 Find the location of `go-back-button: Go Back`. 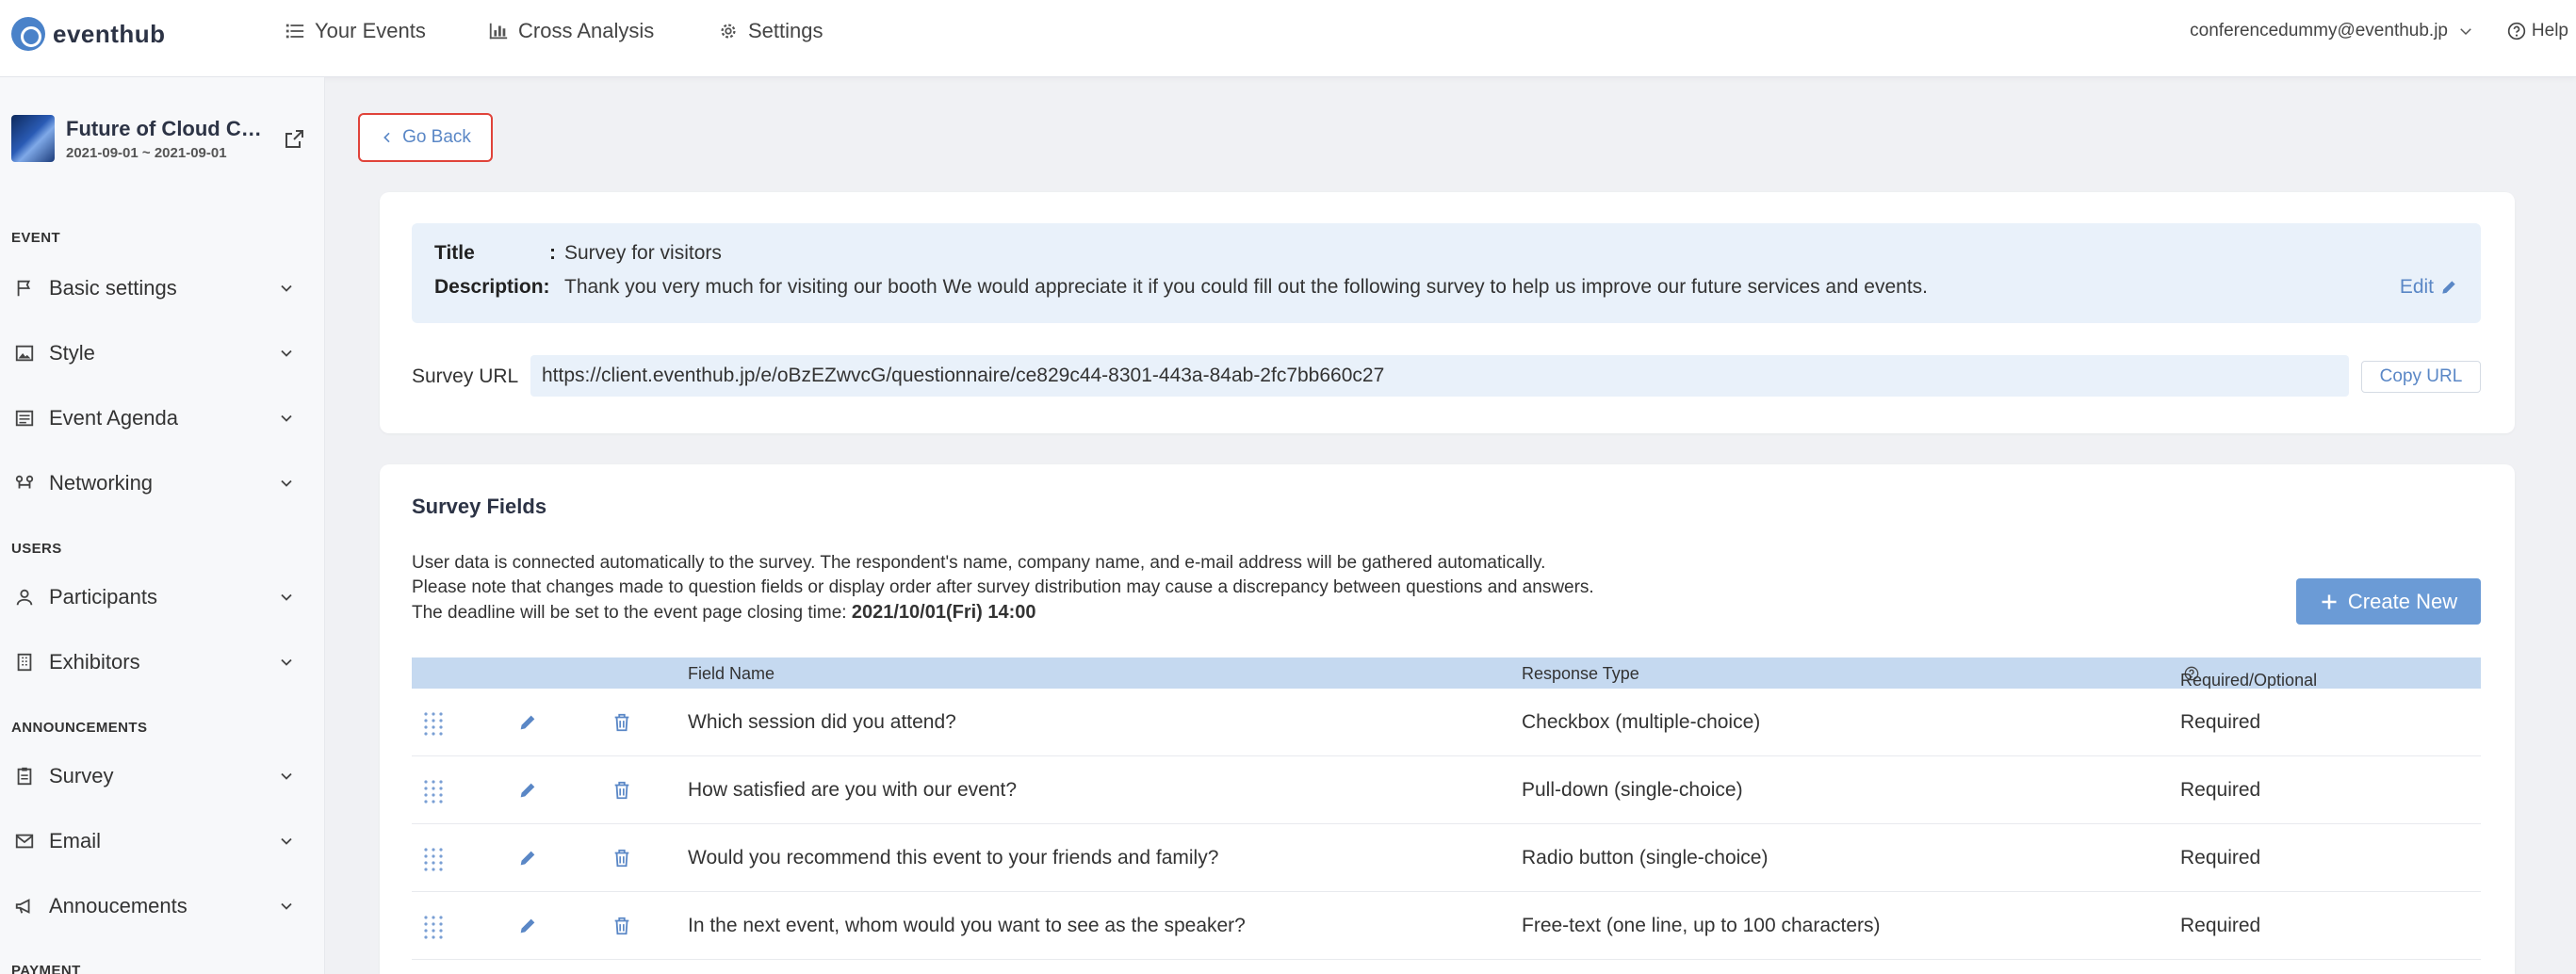

go-back-button: Go Back is located at coordinates (425, 137).